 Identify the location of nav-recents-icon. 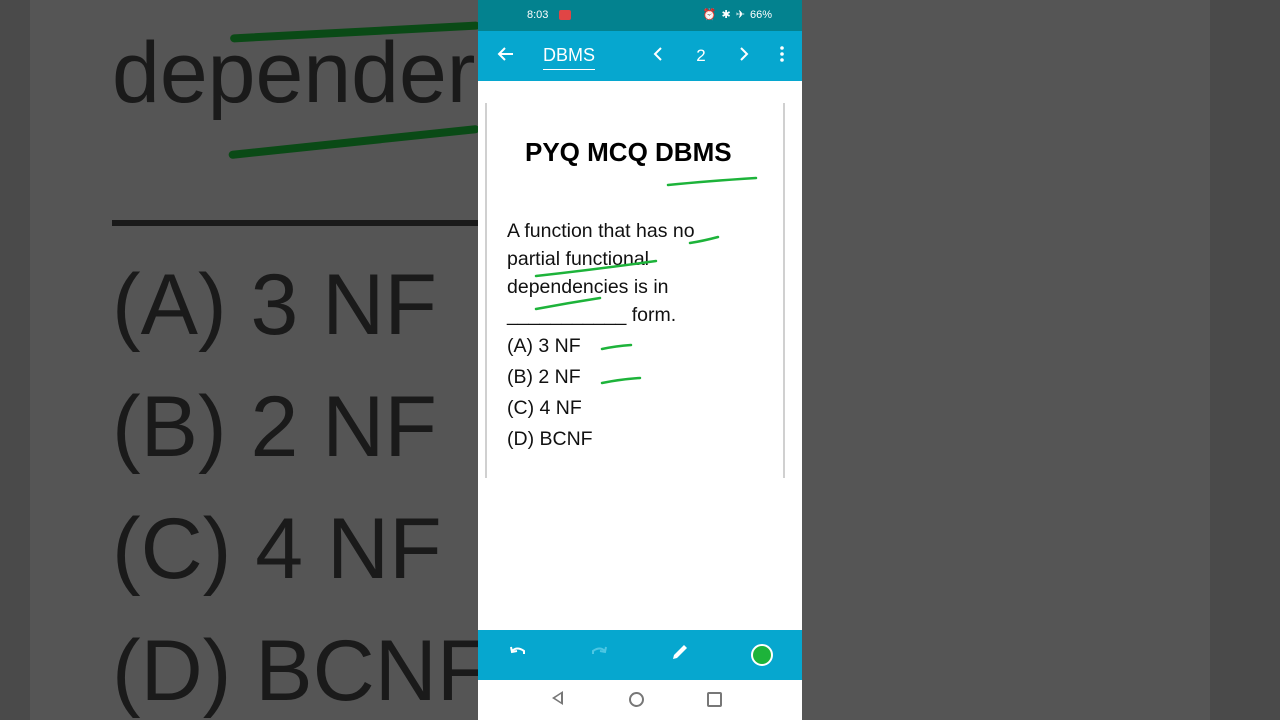
(714, 699).